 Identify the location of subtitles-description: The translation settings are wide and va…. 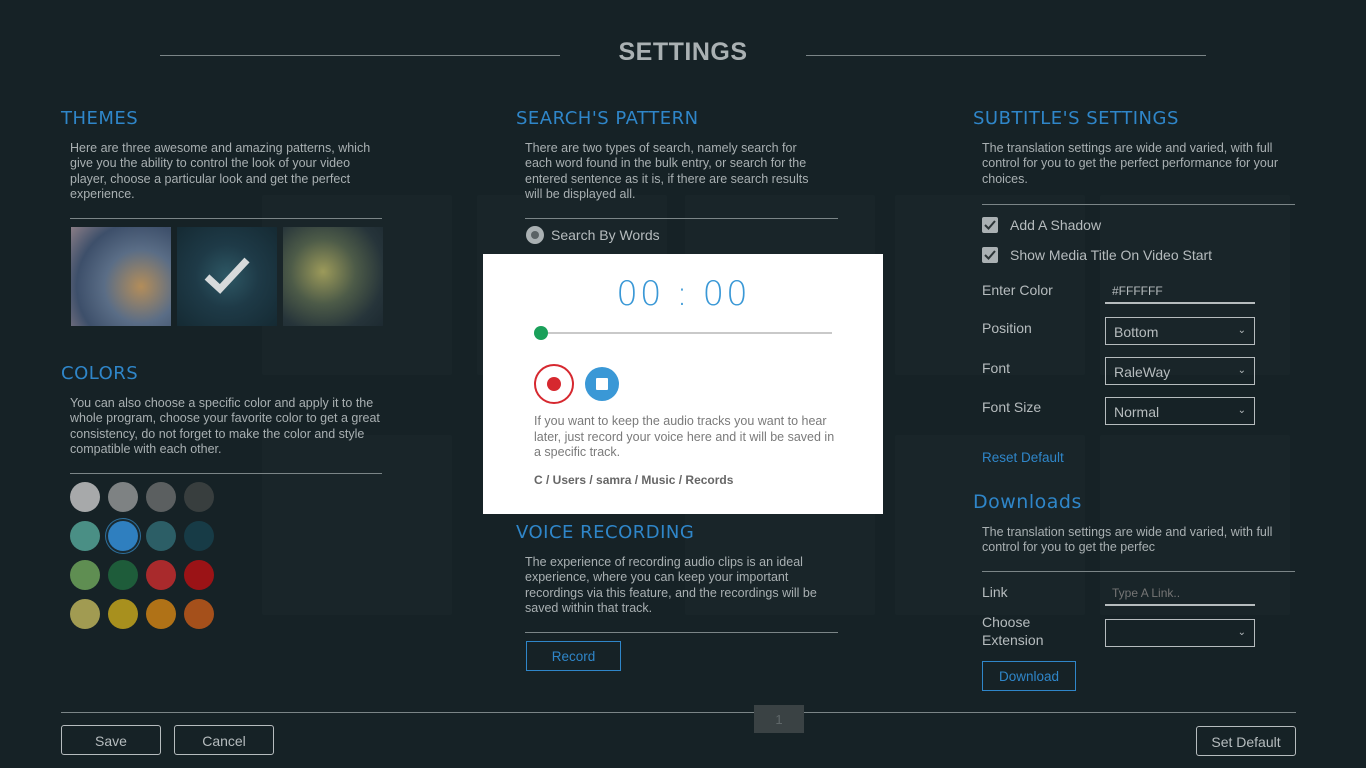
(1130, 163).